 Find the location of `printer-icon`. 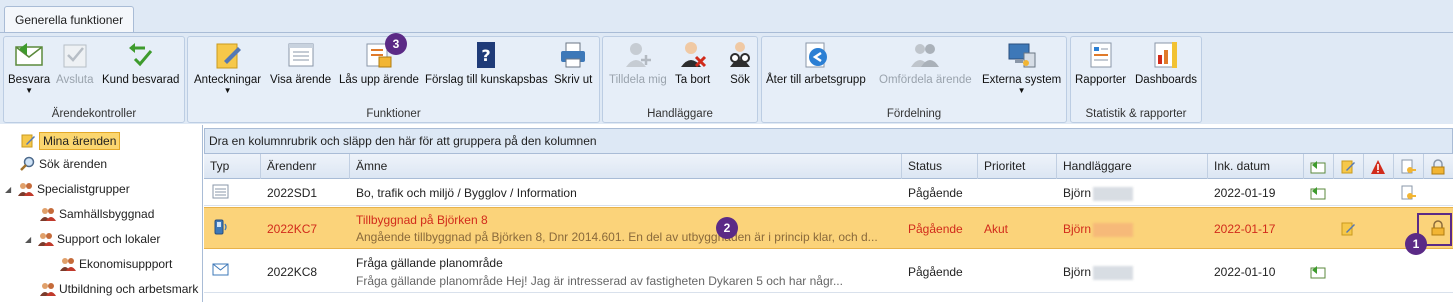

printer-icon is located at coordinates (573, 55).